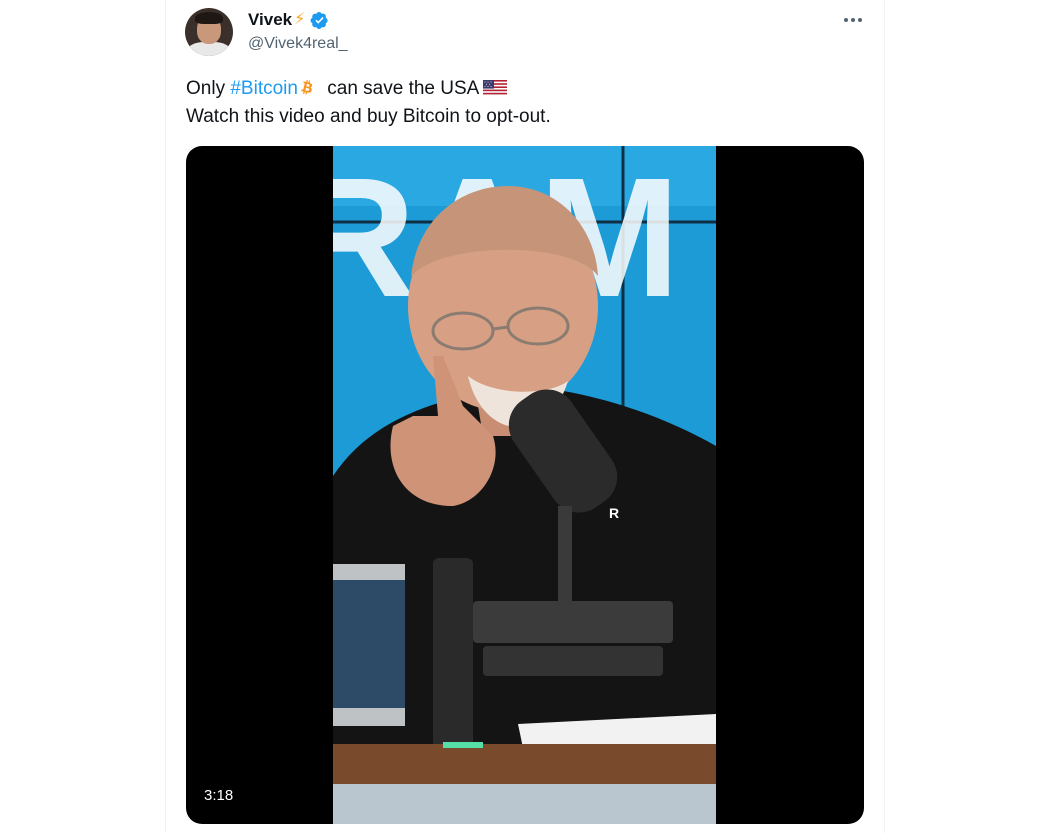  Describe the element at coordinates (853, 20) in the screenshot. I see `more-horizontal-icon` at that location.